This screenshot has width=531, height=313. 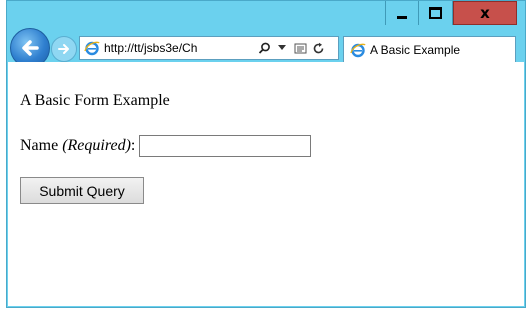 I want to click on address-bar: http://tt/jsbs3e/Ch, so click(x=209, y=48).